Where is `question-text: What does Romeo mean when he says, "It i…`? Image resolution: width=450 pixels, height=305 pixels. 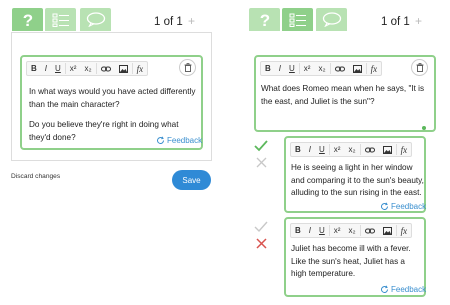 question-text: What does Romeo mean when he says, "It i… is located at coordinates (347, 95).